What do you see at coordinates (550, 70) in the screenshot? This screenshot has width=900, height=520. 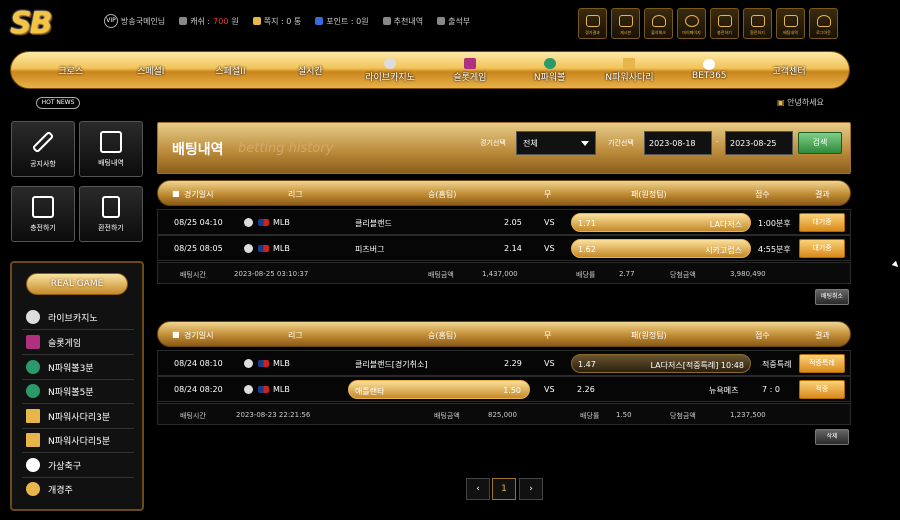 I see `nav-powerball: N파워볼` at bounding box center [550, 70].